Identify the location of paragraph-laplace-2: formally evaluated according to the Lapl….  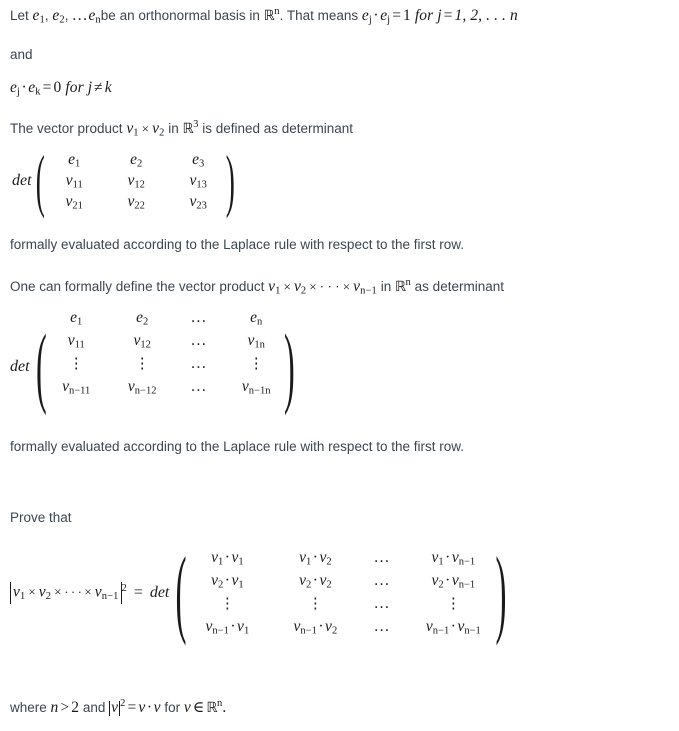
(237, 446).